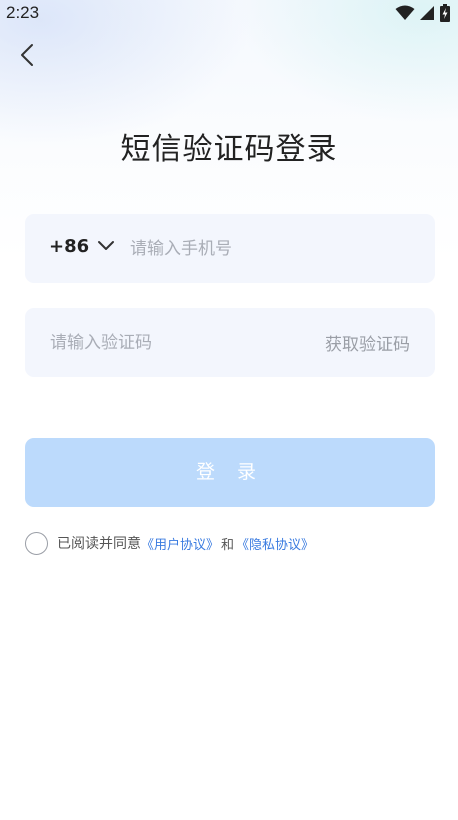  I want to click on agree-text: 已阅读并同意, so click(99, 544).